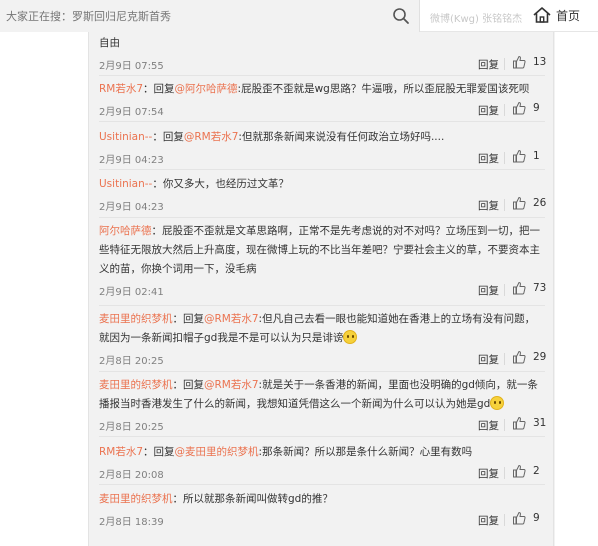 Image resolution: width=598 pixels, height=546 pixels. I want to click on comment-text: 麦田里的织梦机：所以就那条新闻叫做转gd的推？, so click(322, 499).